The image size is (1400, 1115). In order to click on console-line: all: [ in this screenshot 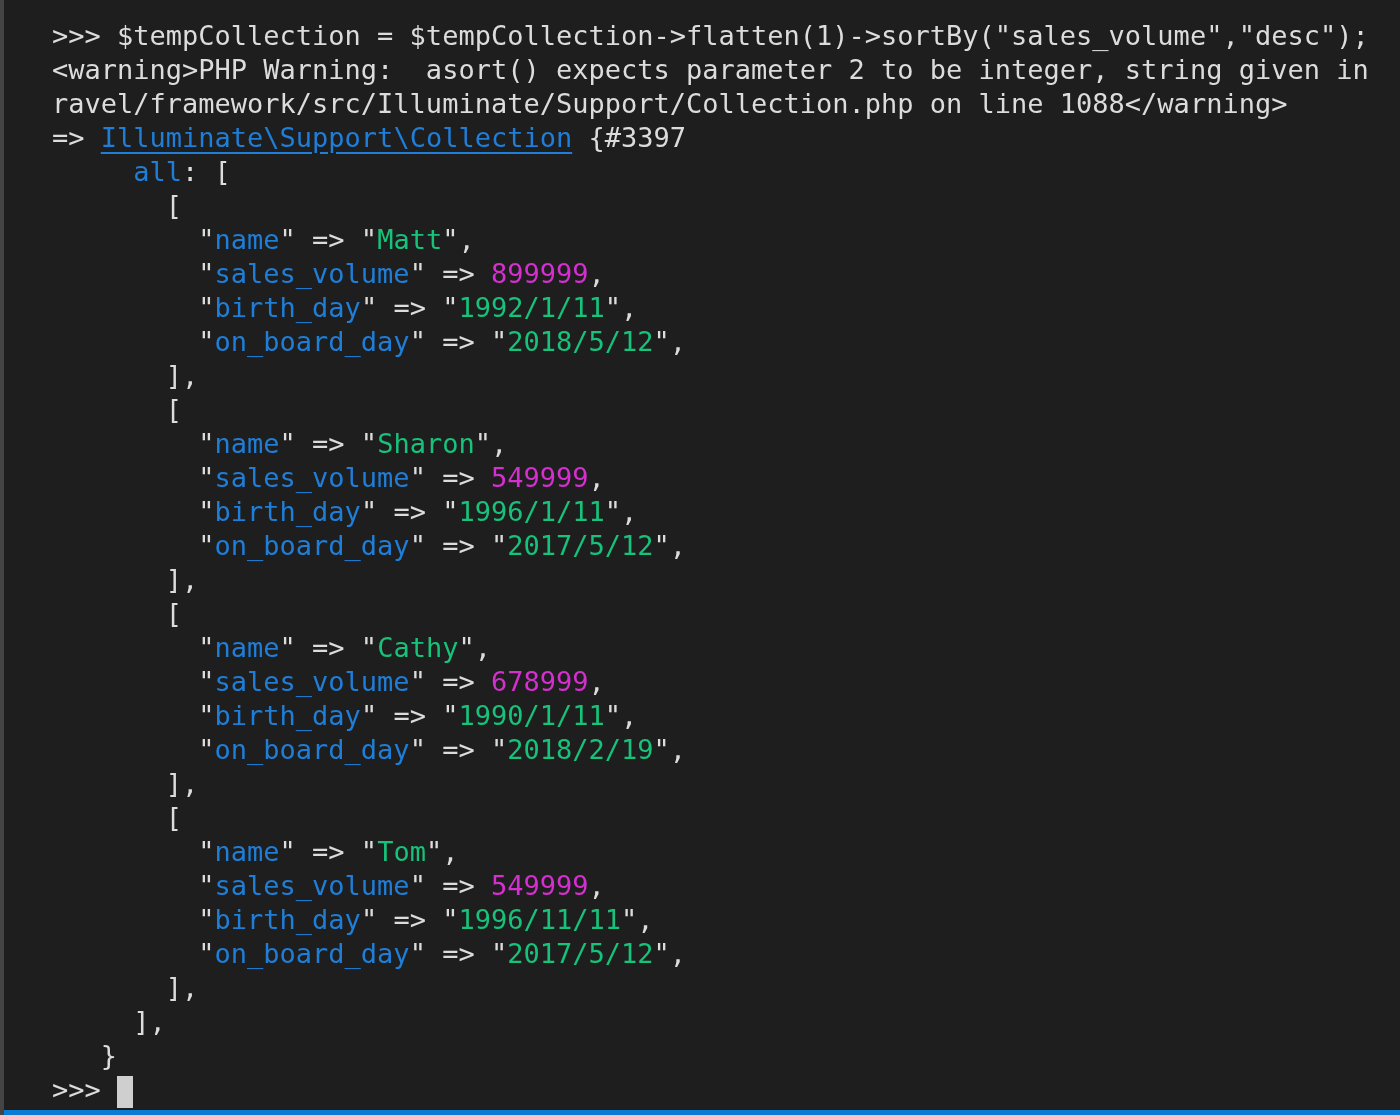, I will do `click(181, 172)`.